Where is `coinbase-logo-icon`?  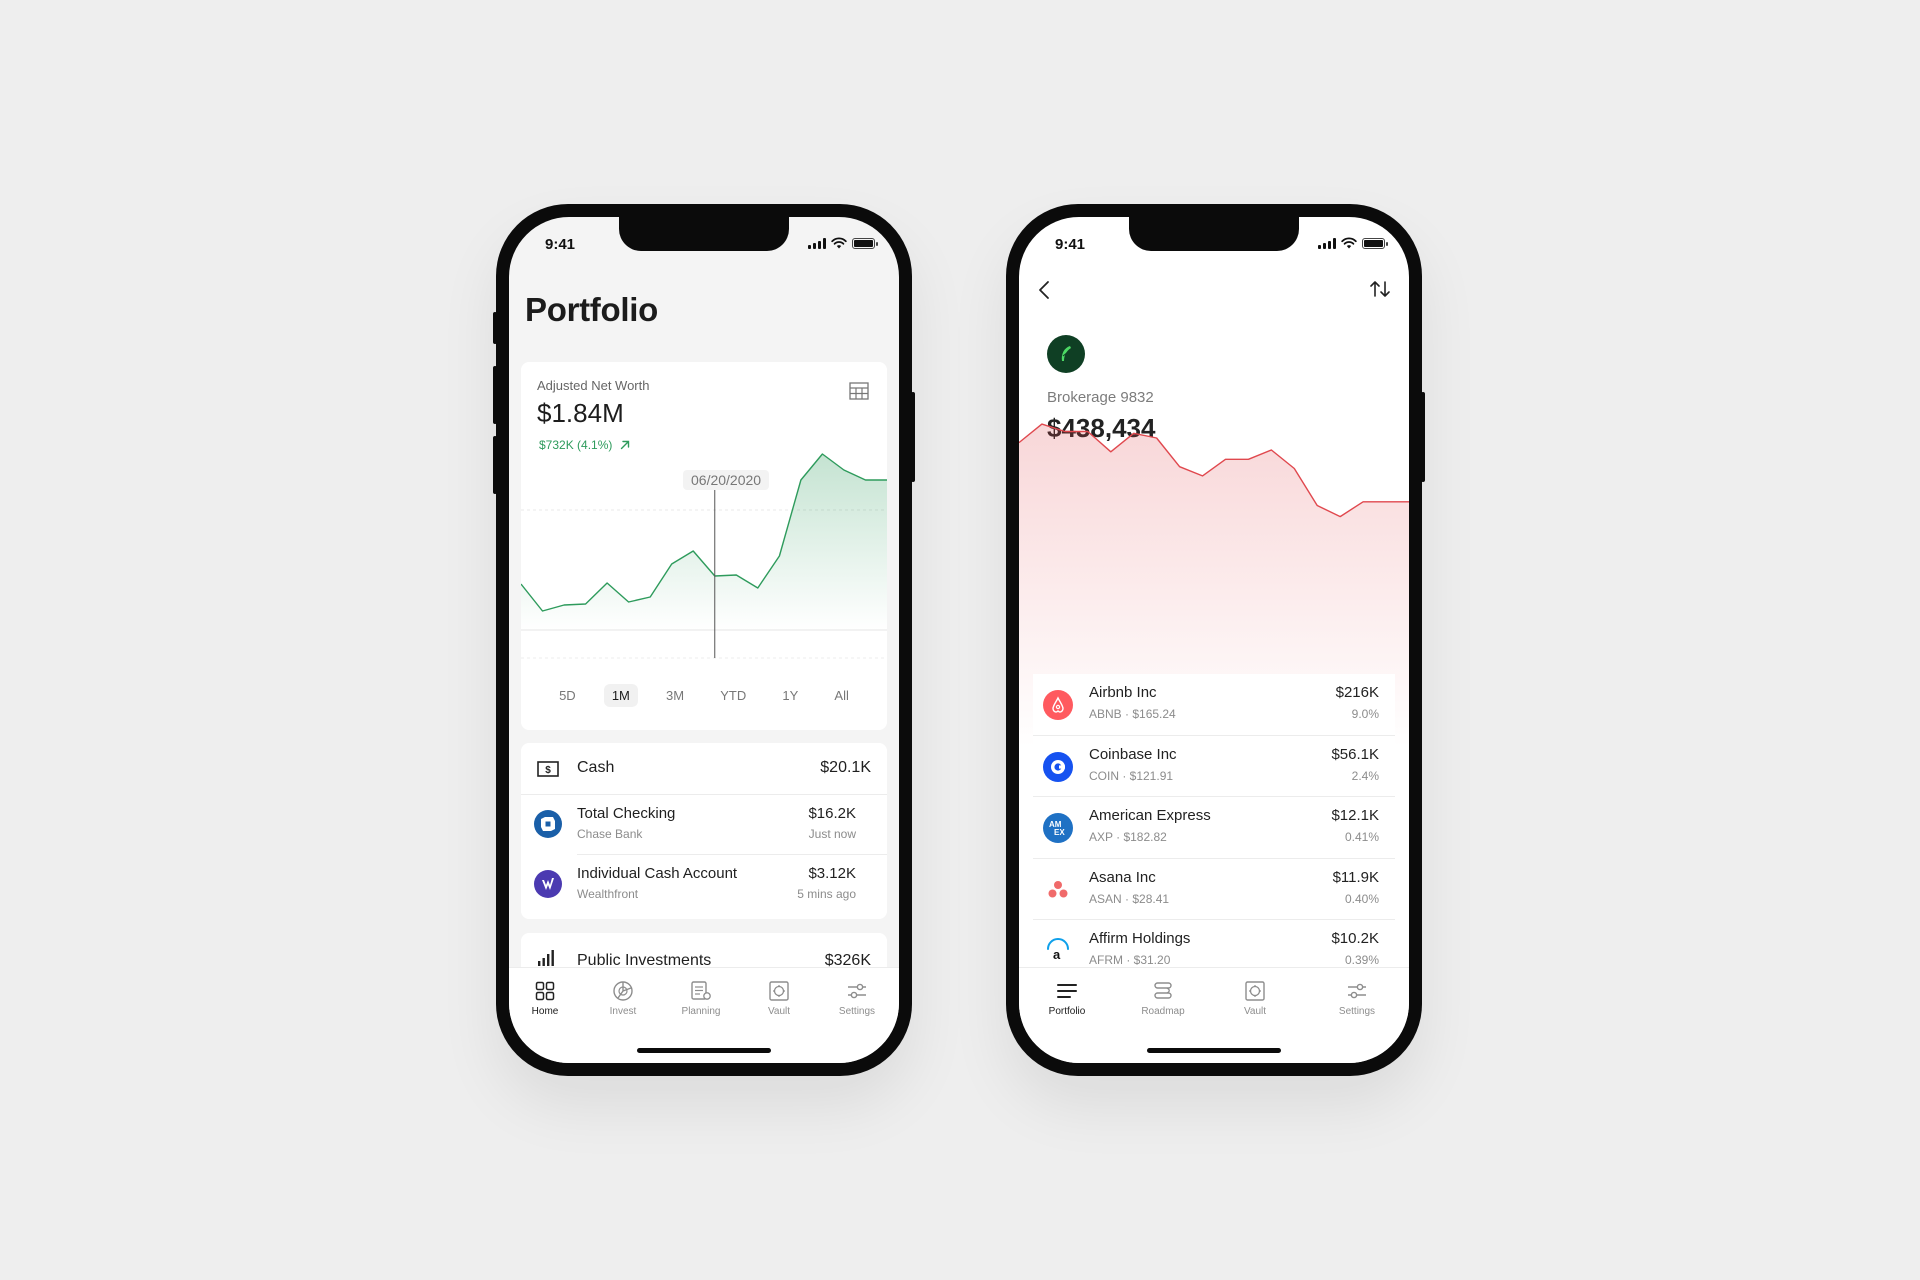 coinbase-logo-icon is located at coordinates (1058, 766).